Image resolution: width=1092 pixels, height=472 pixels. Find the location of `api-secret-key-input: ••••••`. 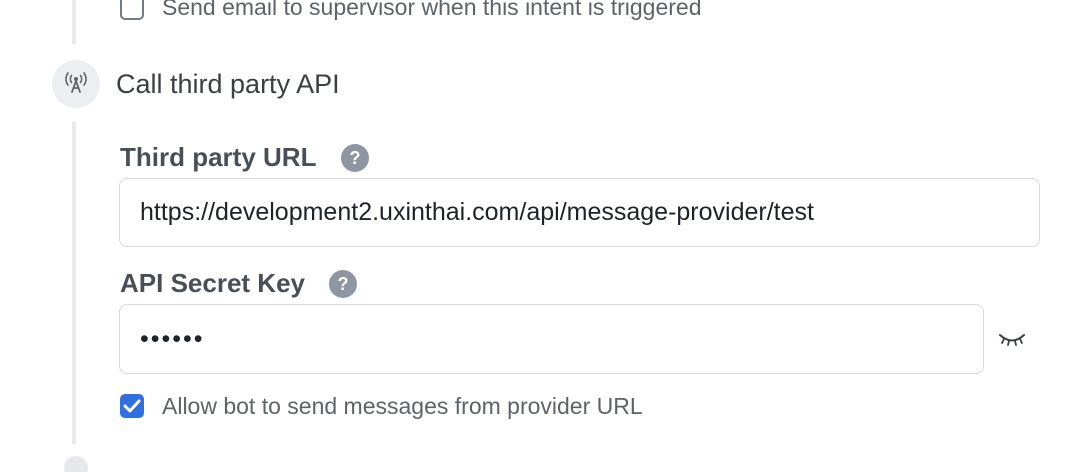

api-secret-key-input: •••••• is located at coordinates (551, 339).